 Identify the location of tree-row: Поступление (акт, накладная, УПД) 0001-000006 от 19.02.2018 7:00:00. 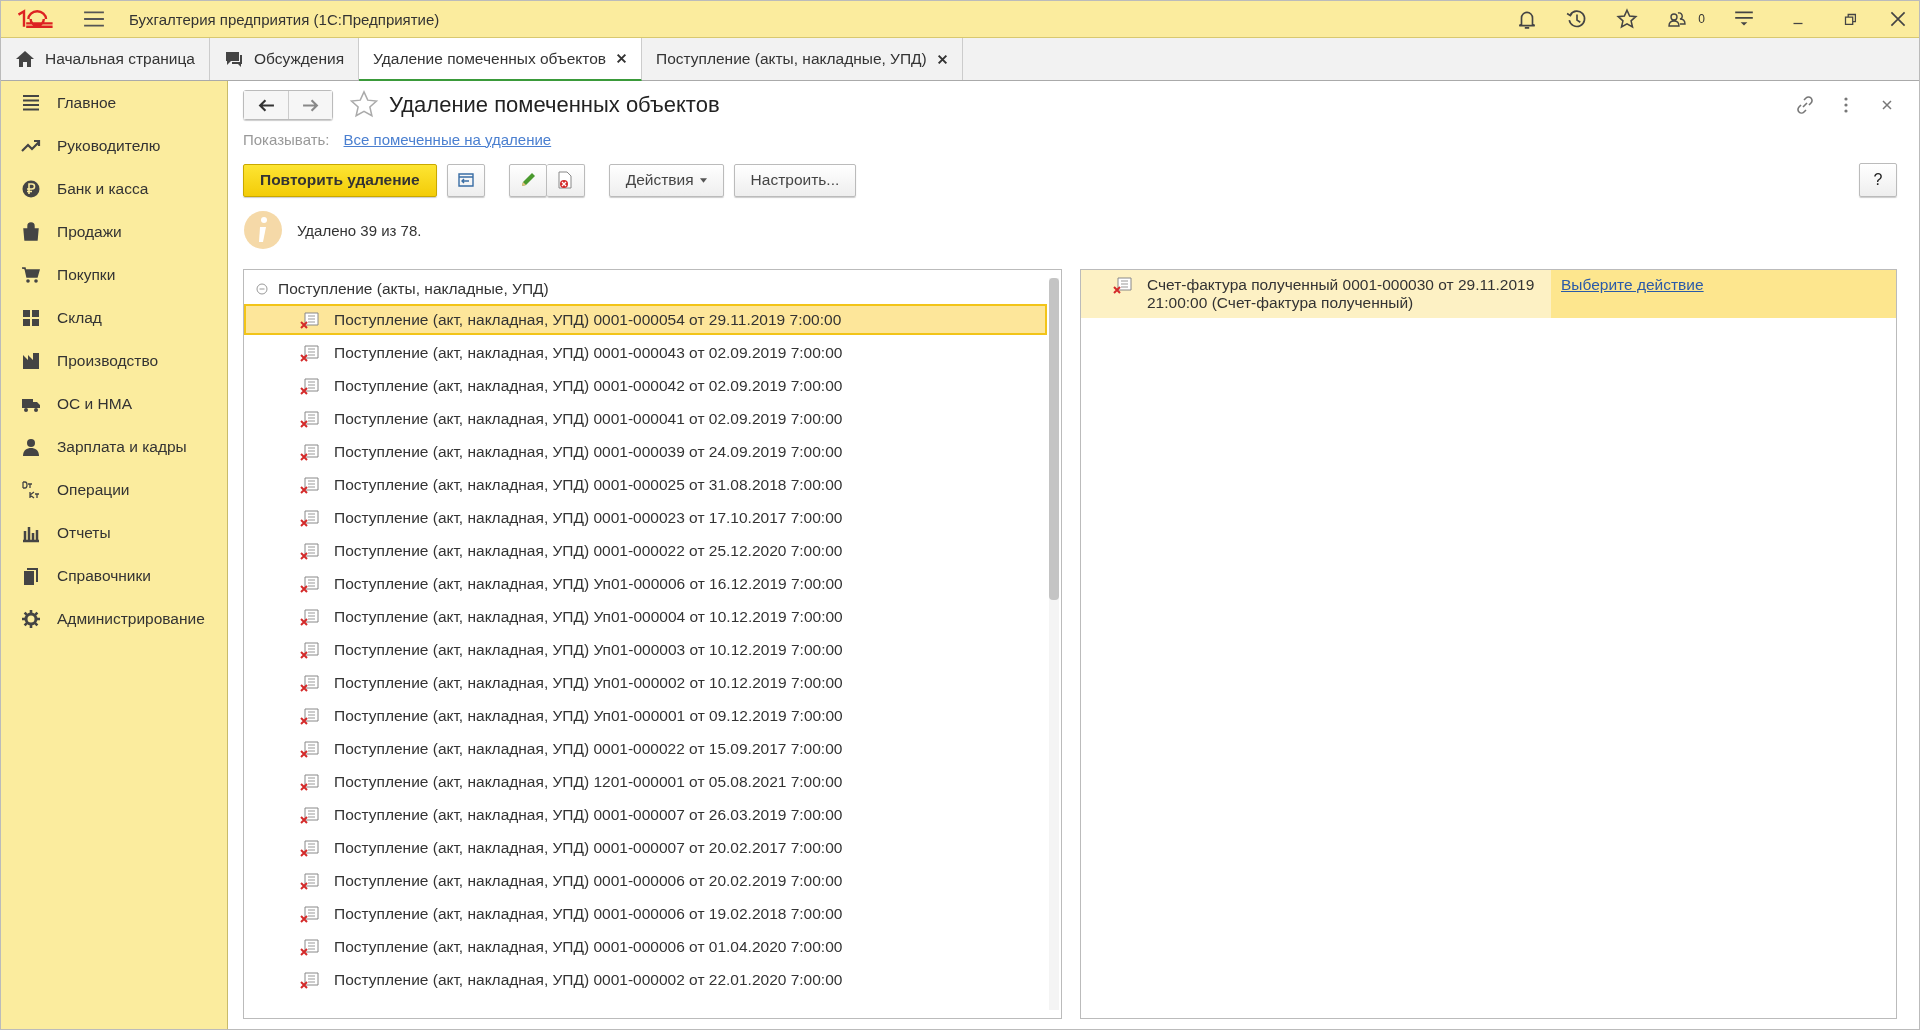
(645, 913).